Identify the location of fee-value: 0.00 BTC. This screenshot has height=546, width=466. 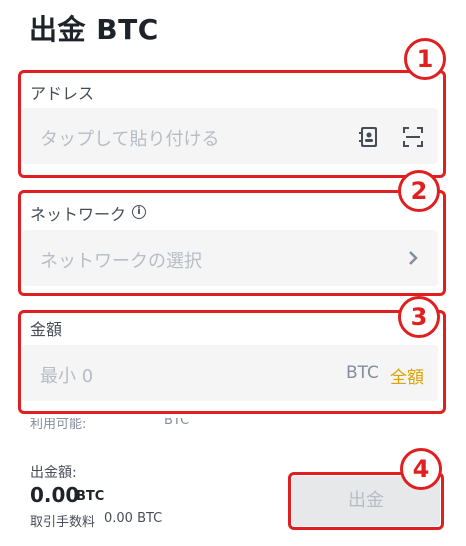
(133, 518).